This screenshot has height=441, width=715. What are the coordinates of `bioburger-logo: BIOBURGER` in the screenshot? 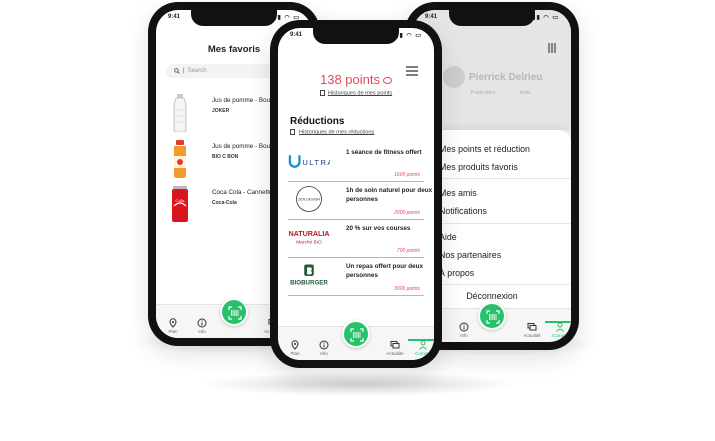 It's located at (309, 275).